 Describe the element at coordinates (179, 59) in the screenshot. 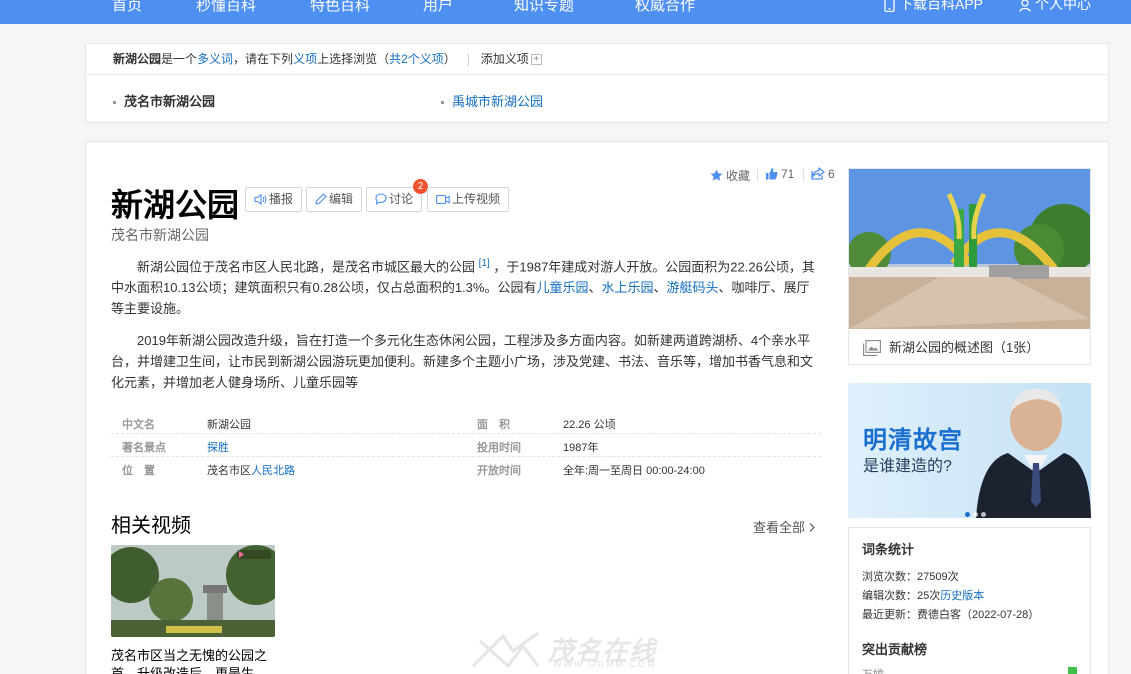

I see `polysemy-text-1: 是一个` at that location.